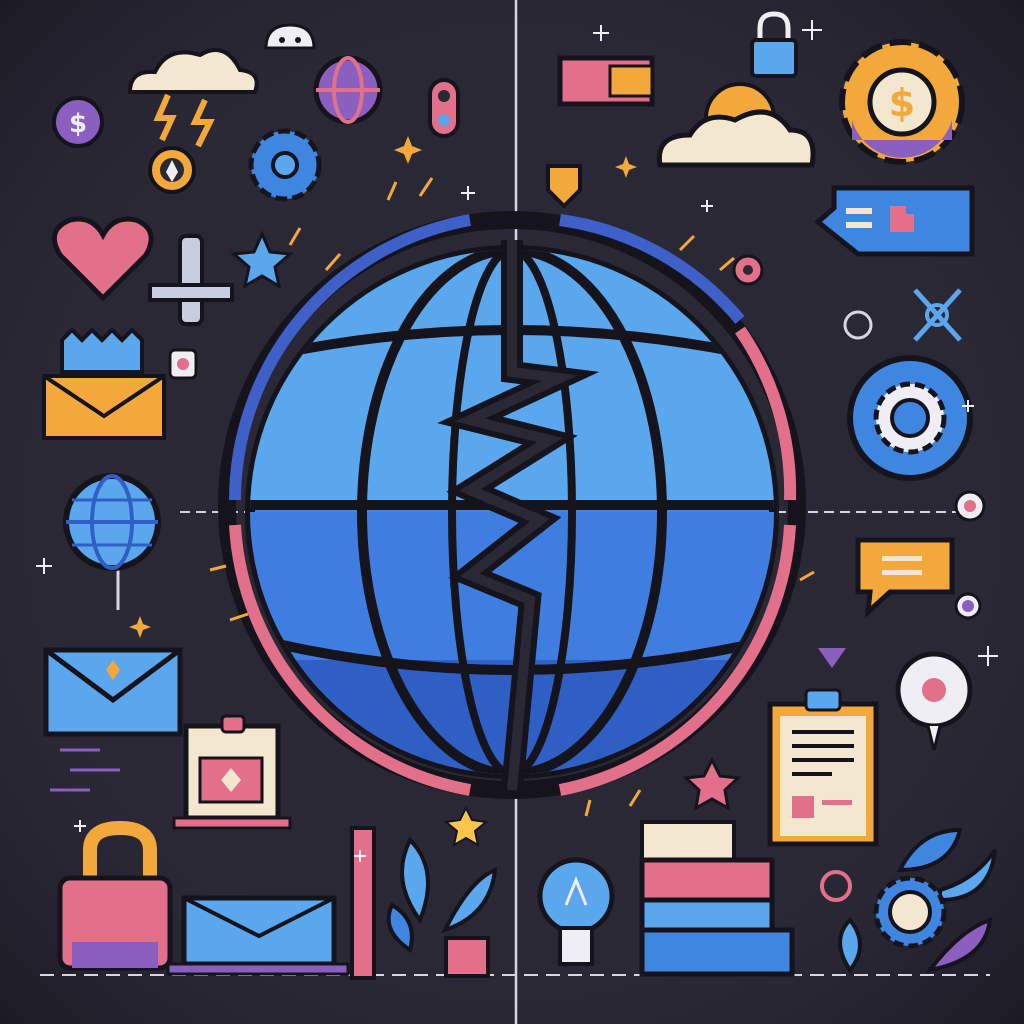 Image resolution: width=1024 pixels, height=1024 pixels. I want to click on pencil-icon, so click(363, 903).